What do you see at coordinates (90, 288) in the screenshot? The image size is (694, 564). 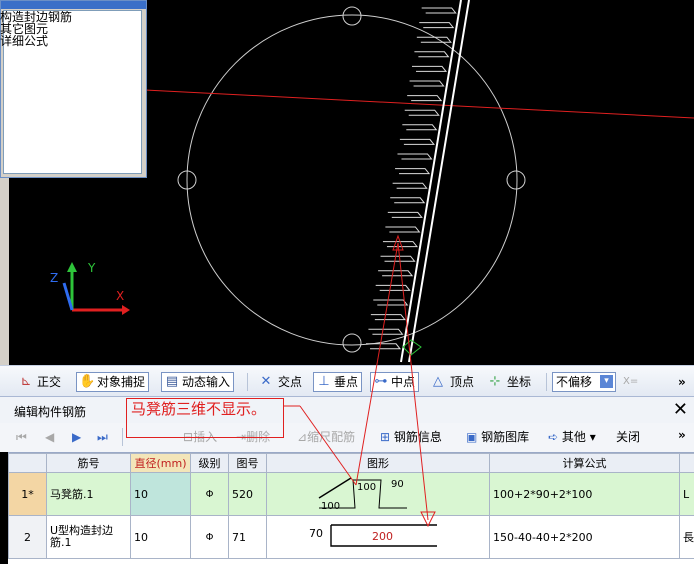 I see `ucs-axes-icon: X Y Z` at bounding box center [90, 288].